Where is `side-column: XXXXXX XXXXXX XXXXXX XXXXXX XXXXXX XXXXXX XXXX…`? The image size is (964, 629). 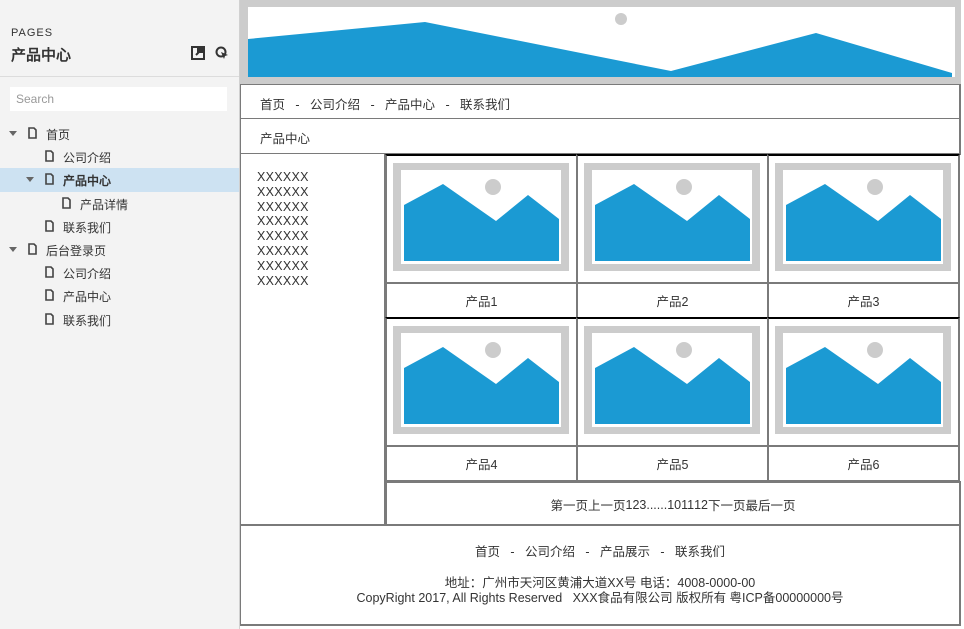 side-column: XXXXXX XXXXXX XXXXXX XXXXXX XXXXXX XXXXXX XXXX… is located at coordinates (313, 340).